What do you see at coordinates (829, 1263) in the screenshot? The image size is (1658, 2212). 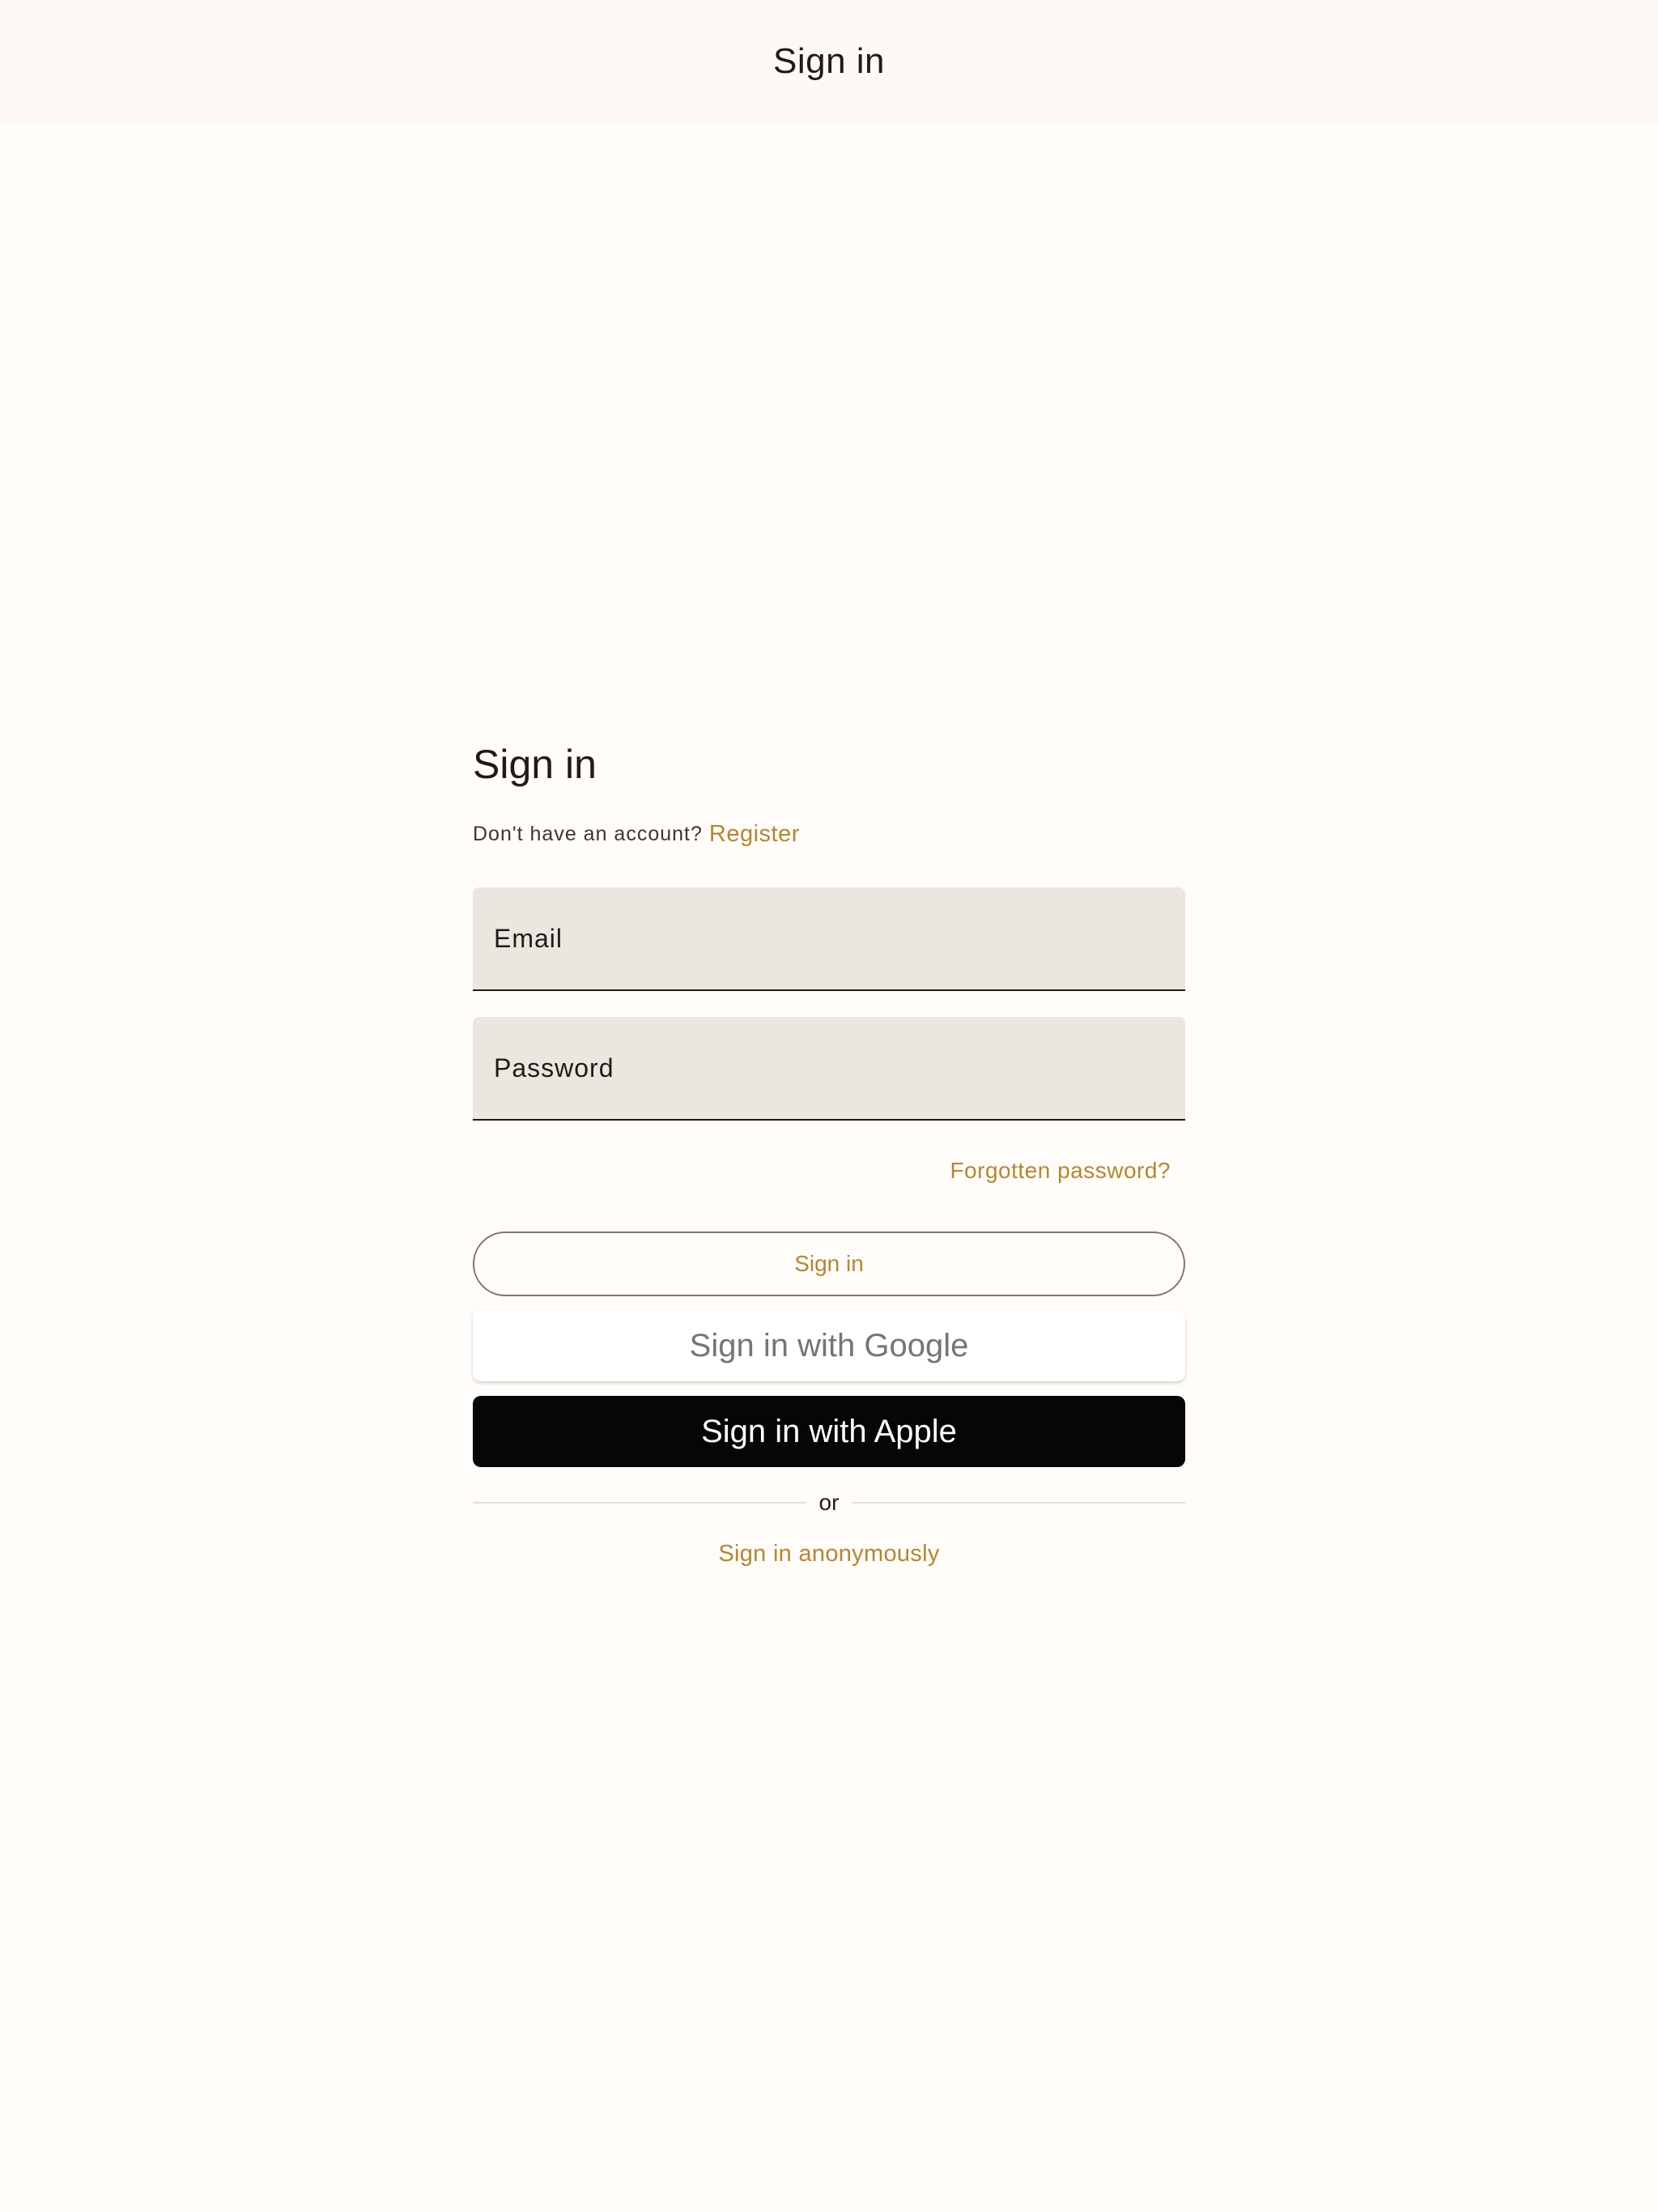 I see `sign-in-button: Sign in` at bounding box center [829, 1263].